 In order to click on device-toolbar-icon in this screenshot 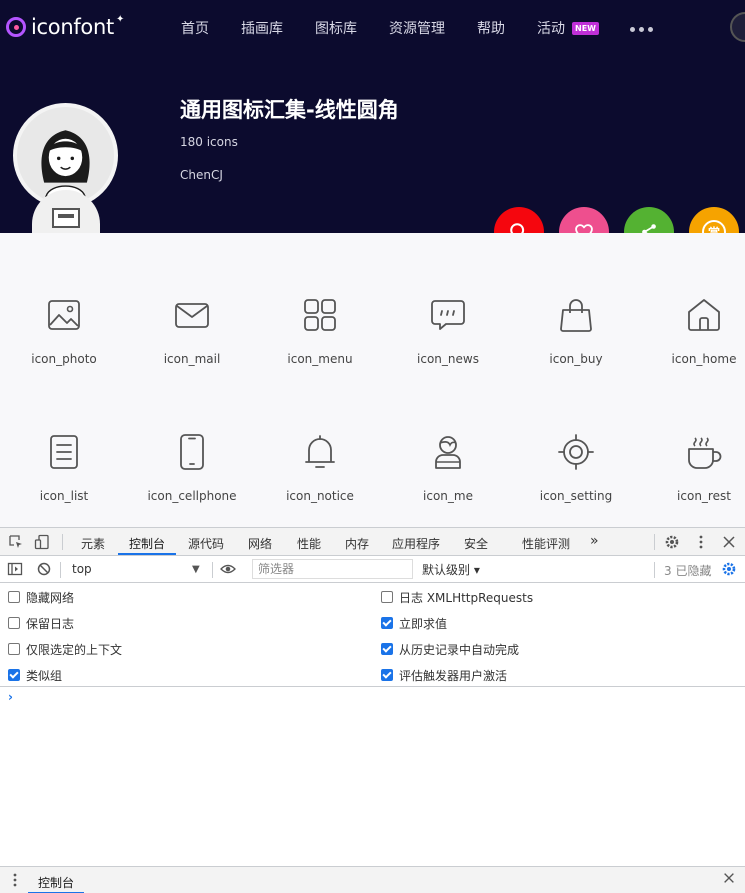, I will do `click(42, 542)`.